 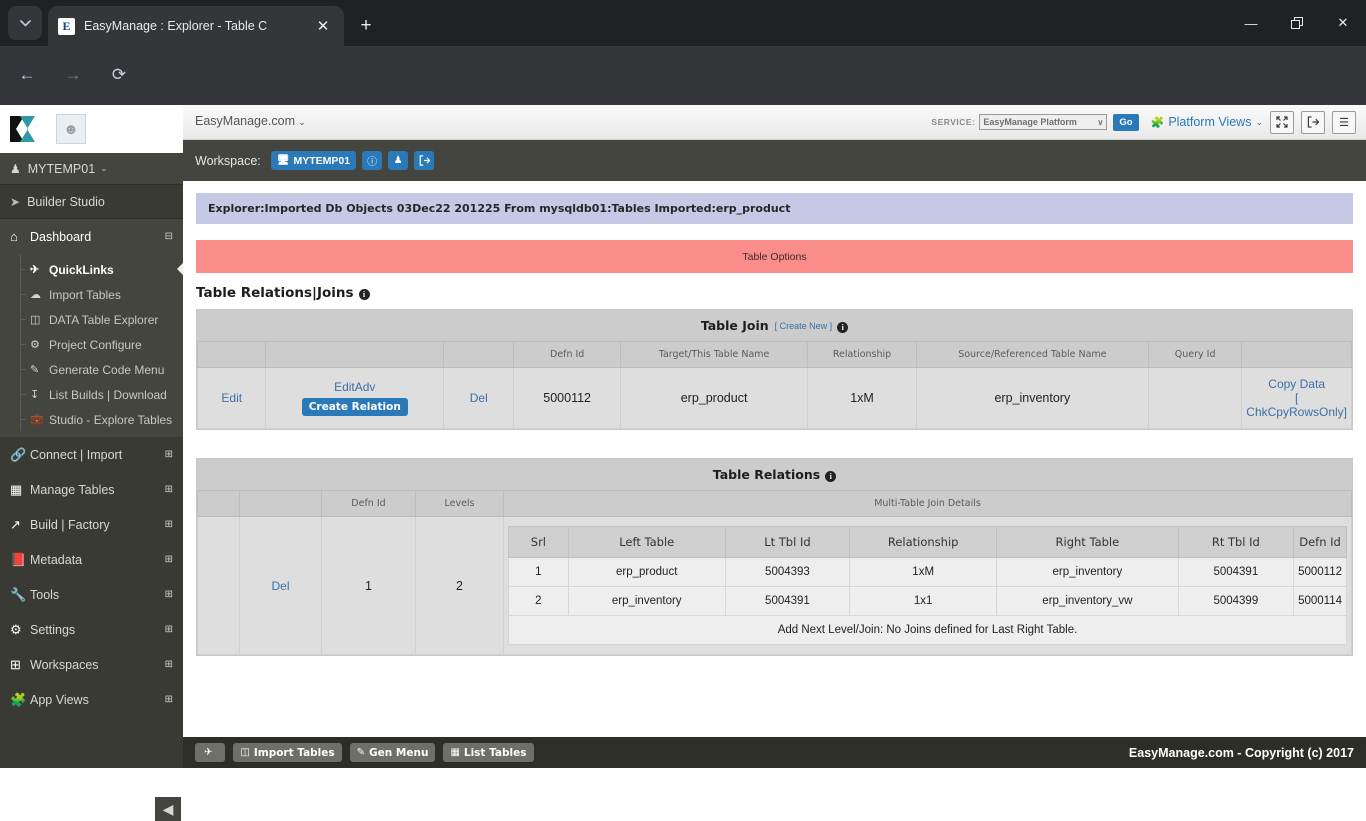 What do you see at coordinates (774, 325) in the screenshot?
I see `table-join-header: Table Join [ Create New ] i` at bounding box center [774, 325].